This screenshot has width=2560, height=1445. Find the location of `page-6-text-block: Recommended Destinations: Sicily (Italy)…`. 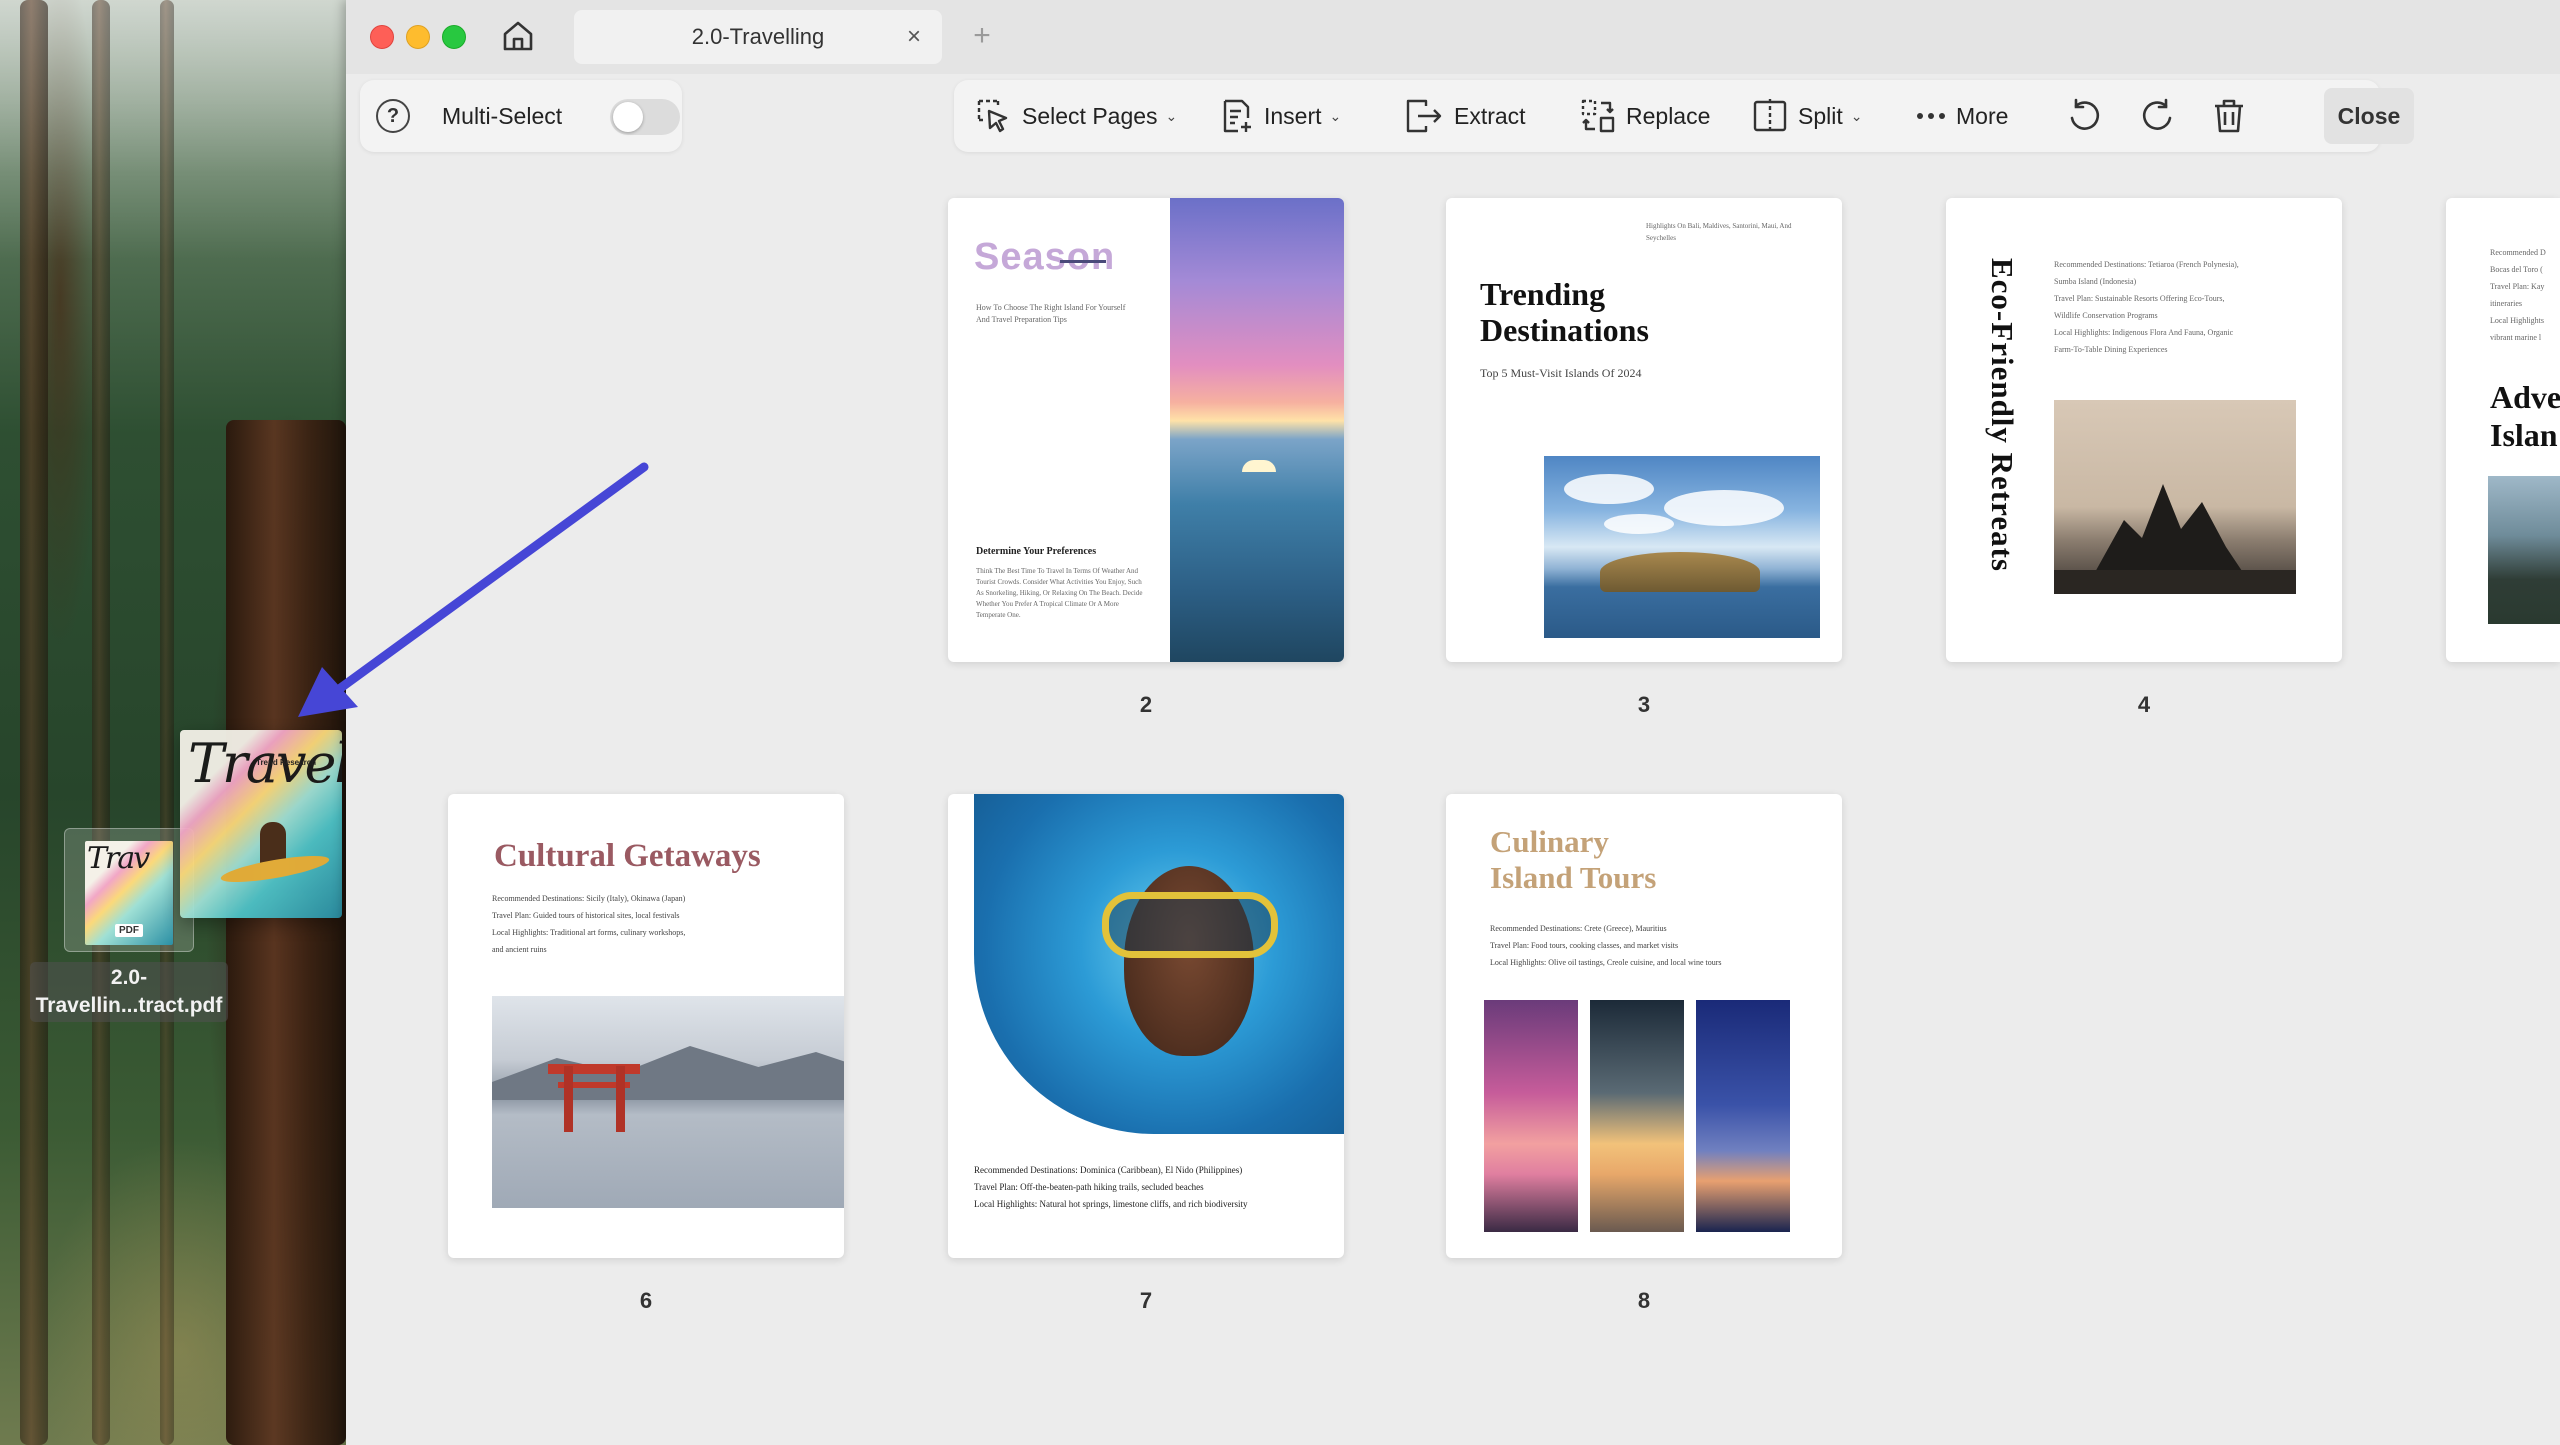

page-6-text-block: Recommended Destinations: Sicily (Italy)… is located at coordinates (662, 924).